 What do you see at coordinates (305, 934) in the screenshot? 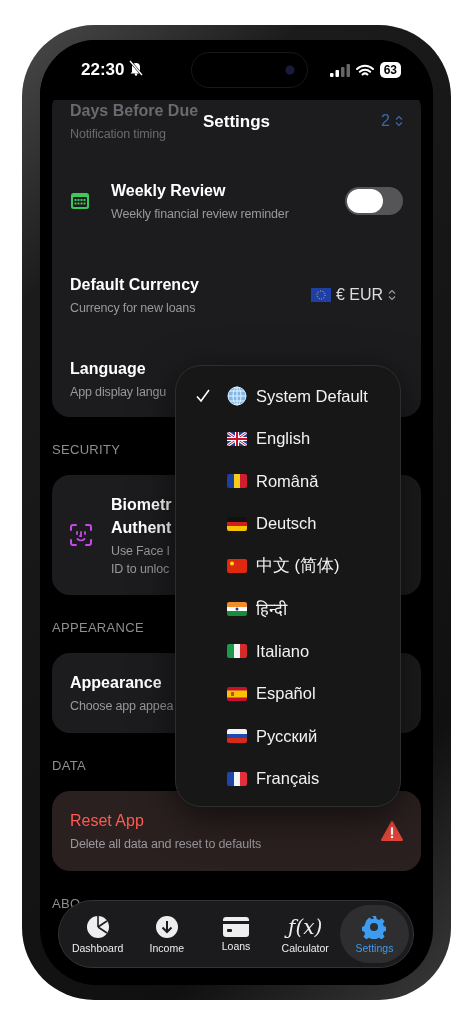
I see `tab-item: ƒ(x) Calculator` at bounding box center [305, 934].